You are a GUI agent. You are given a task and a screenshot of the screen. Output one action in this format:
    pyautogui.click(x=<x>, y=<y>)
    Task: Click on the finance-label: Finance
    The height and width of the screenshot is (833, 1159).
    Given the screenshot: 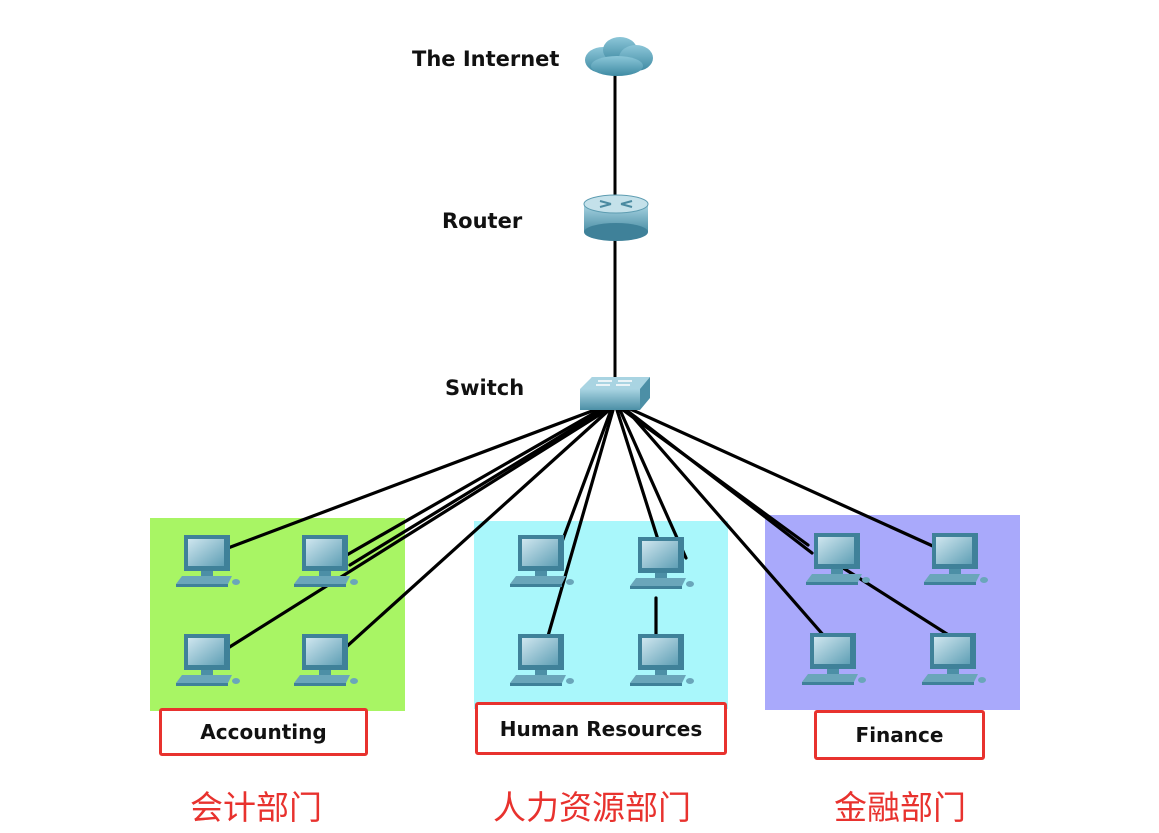 What is the action you would take?
    pyautogui.click(x=899, y=735)
    